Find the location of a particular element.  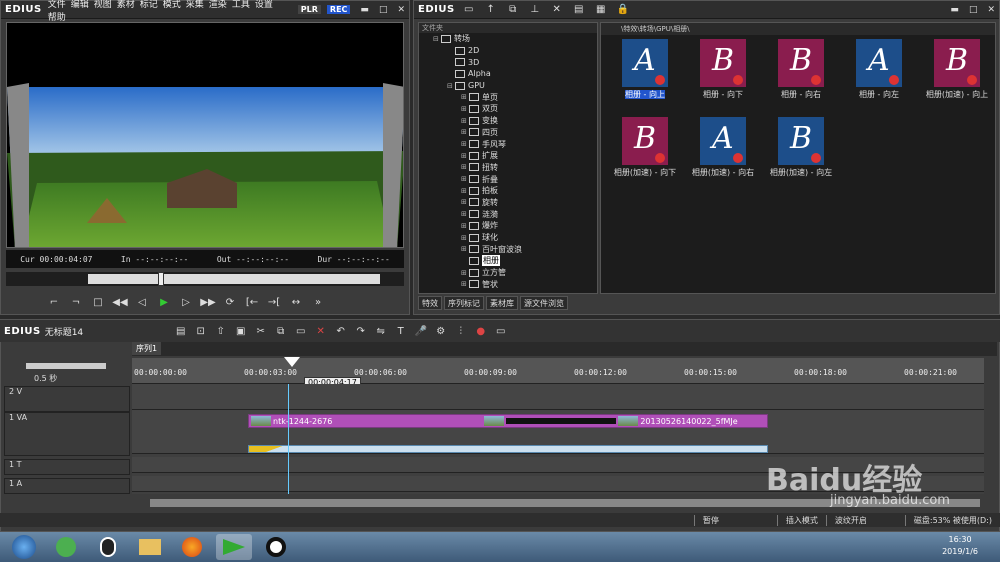

menu-item: 采集 is located at coordinates (195, 5).